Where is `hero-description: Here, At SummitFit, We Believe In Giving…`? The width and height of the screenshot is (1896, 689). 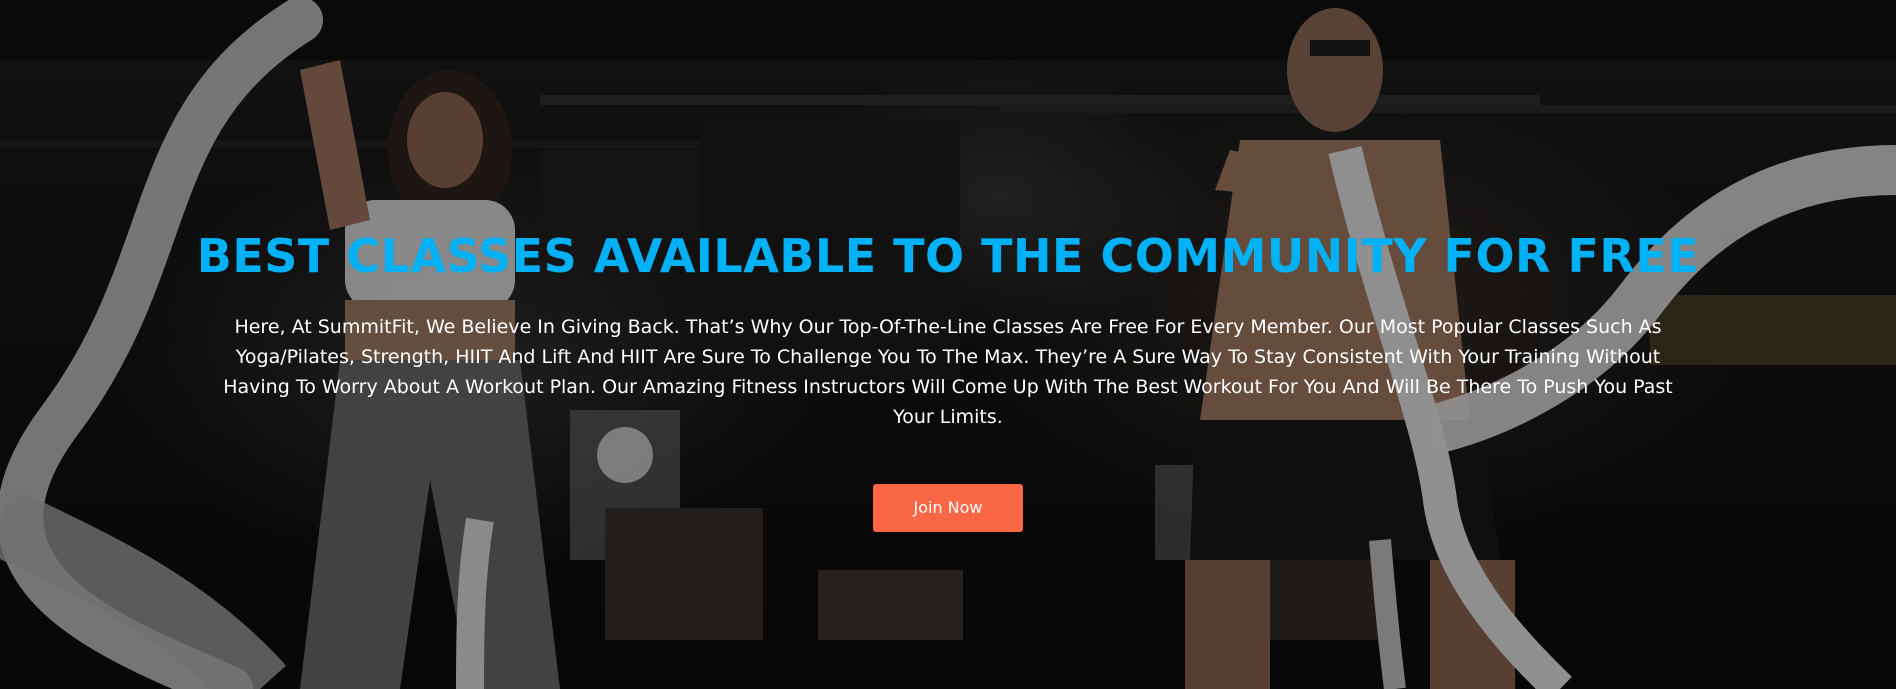 hero-description: Here, At SummitFit, We Believe In Giving… is located at coordinates (948, 372).